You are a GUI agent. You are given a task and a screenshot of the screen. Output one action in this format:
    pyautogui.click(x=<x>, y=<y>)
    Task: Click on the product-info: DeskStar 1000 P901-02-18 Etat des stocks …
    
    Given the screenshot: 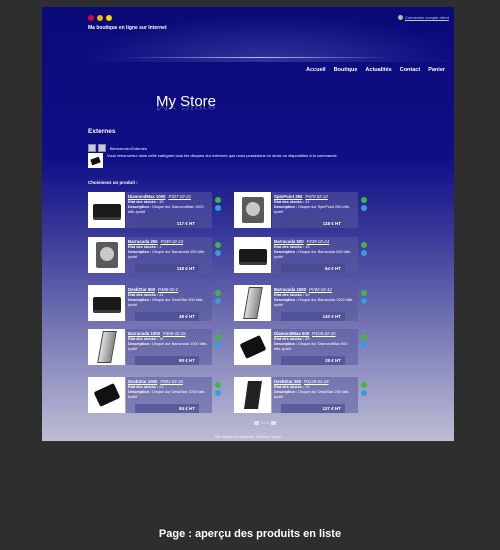 What is the action you would take?
    pyautogui.click(x=169, y=395)
    